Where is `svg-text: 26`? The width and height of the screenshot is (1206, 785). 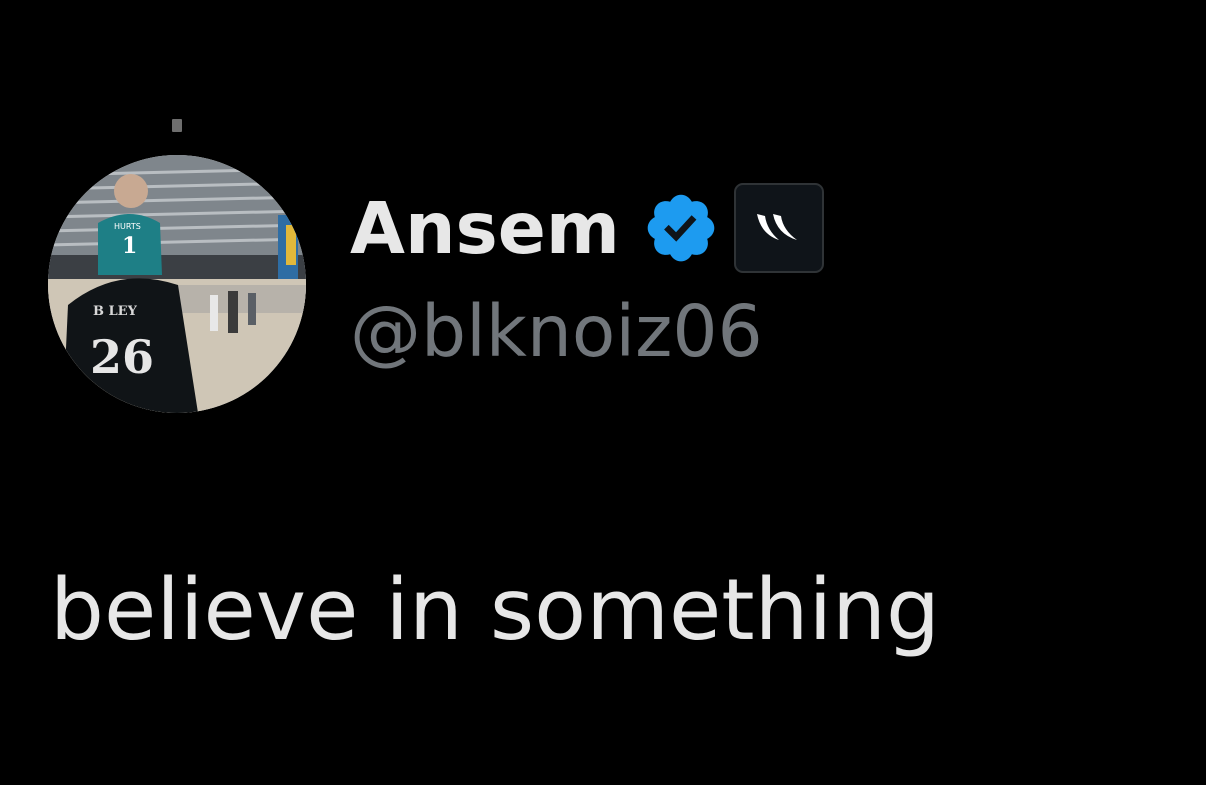
svg-text: 26 is located at coordinates (122, 357).